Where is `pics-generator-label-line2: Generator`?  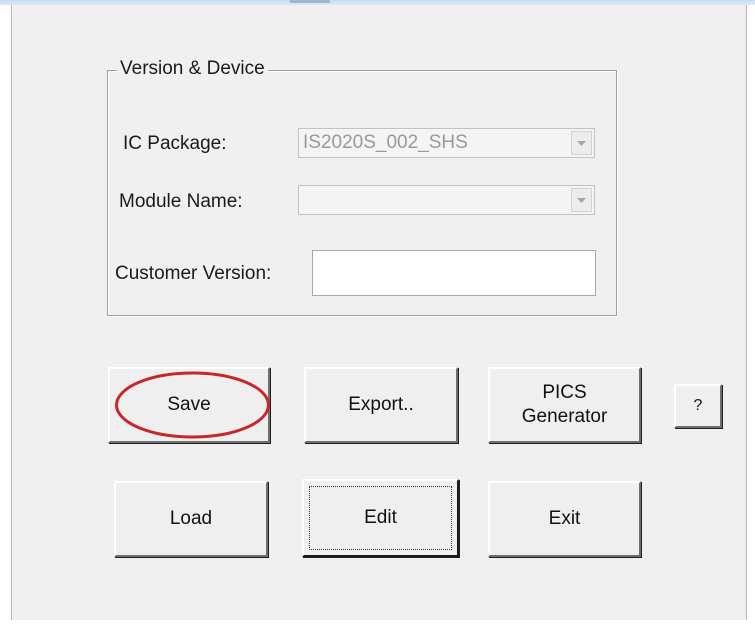 pics-generator-label-line2: Generator is located at coordinates (564, 416).